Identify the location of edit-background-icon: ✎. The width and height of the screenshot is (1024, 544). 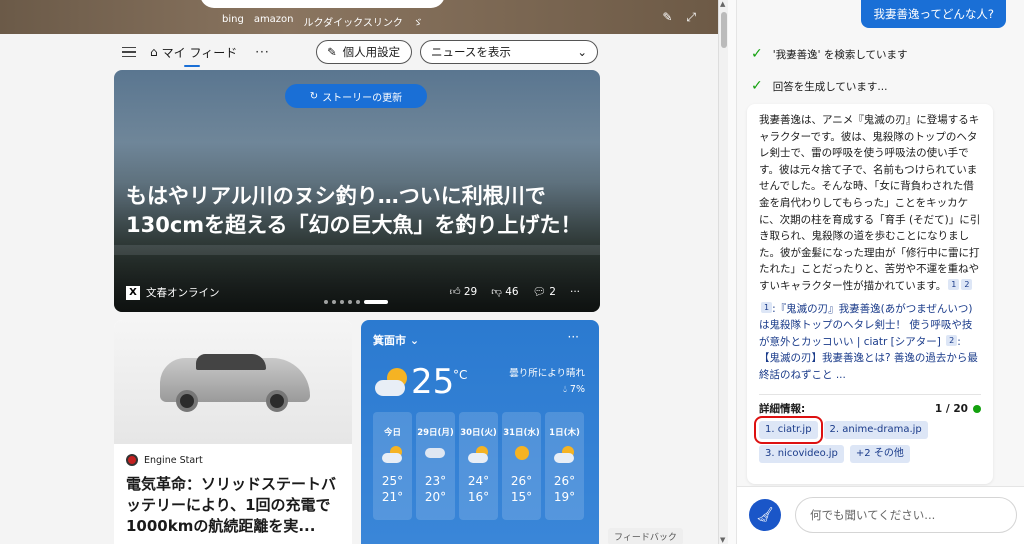
(667, 17).